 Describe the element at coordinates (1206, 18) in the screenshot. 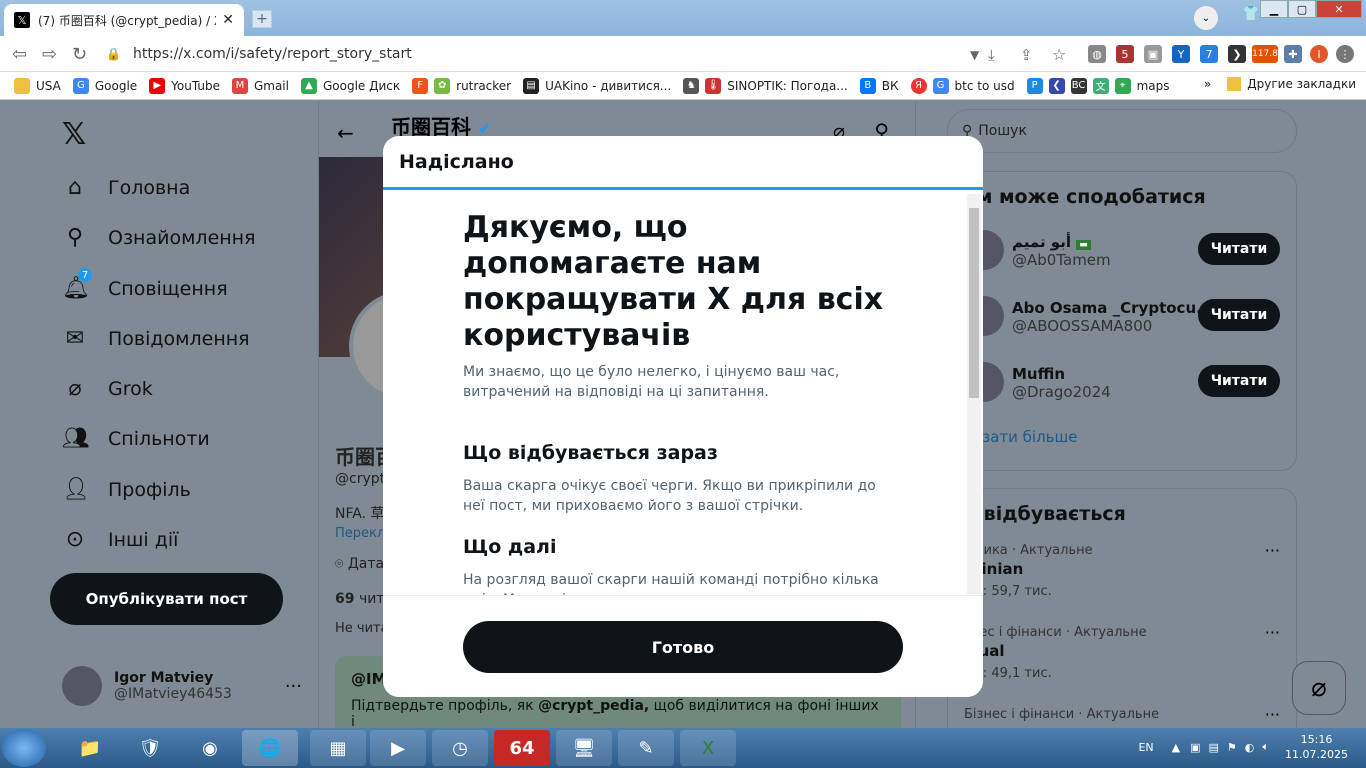

I see `tab-search-icon: ⌄` at that location.